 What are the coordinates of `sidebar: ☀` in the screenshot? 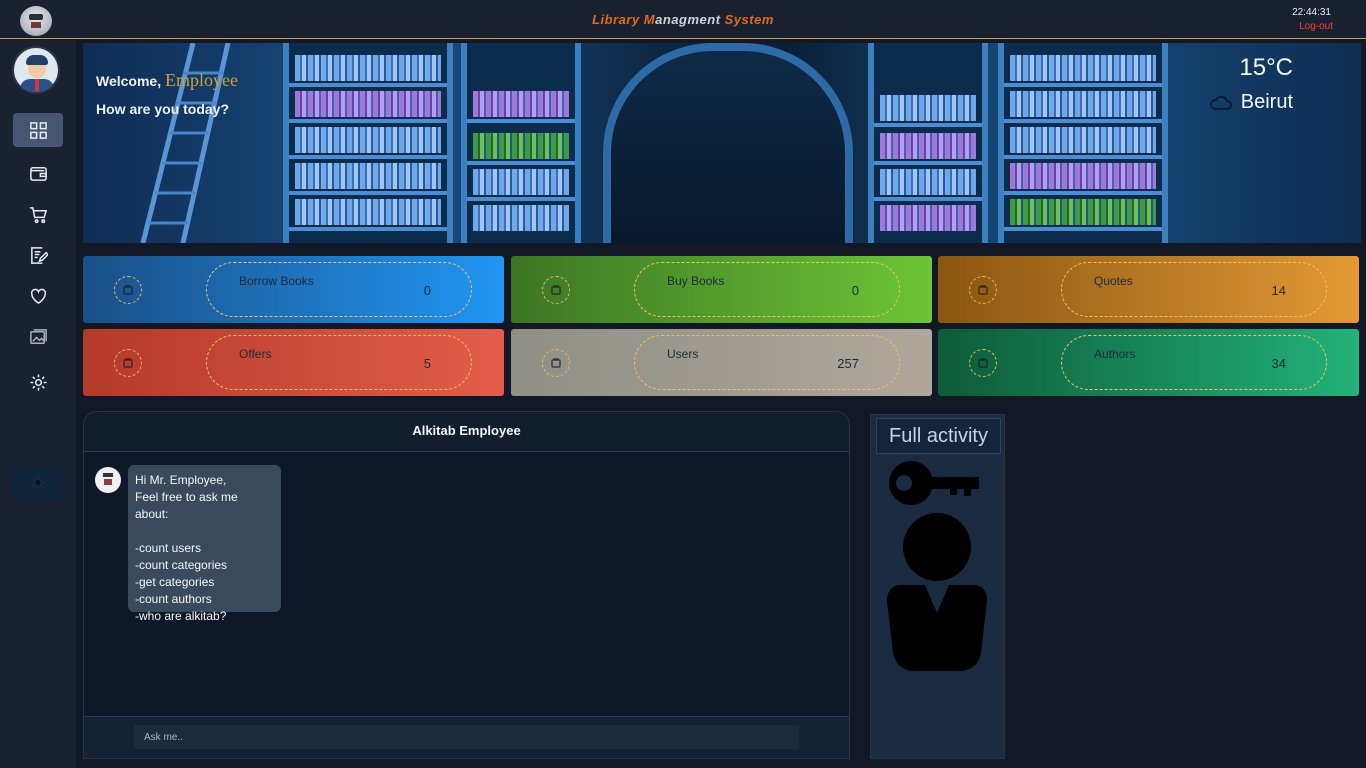 It's located at (38, 404).